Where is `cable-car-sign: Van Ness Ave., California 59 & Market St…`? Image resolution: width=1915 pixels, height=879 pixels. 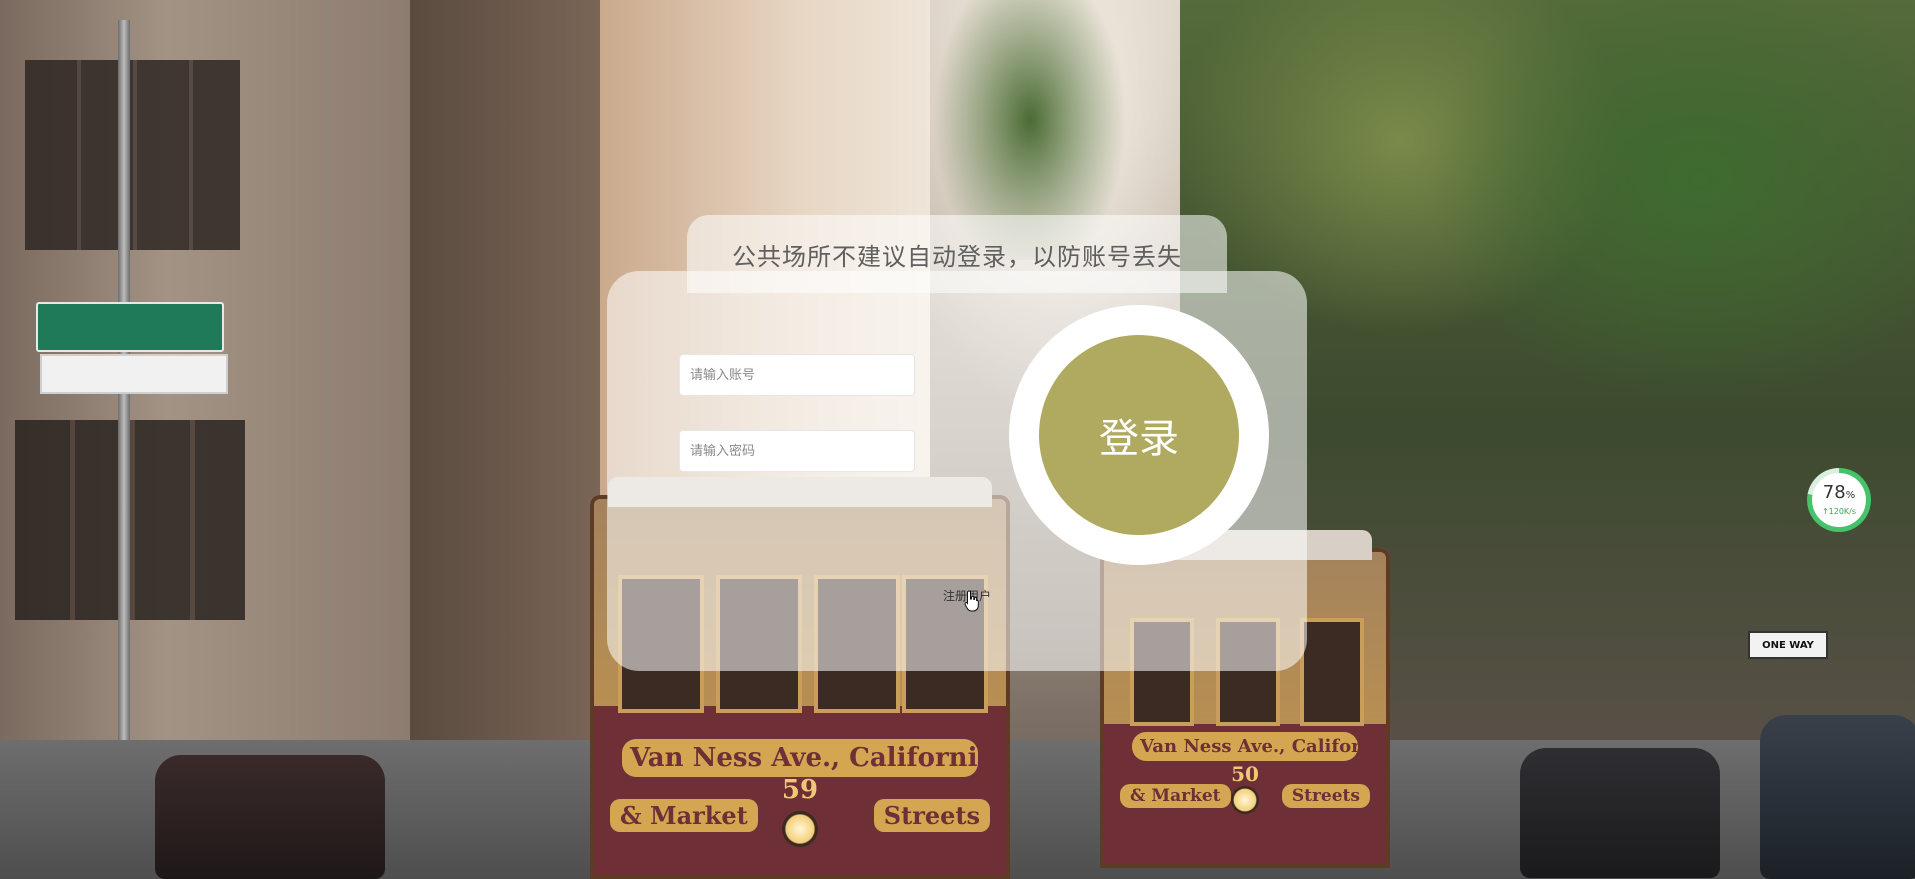
cable-car-sign: Van Ness Ave., California 59 & Market St… is located at coordinates (800, 790).